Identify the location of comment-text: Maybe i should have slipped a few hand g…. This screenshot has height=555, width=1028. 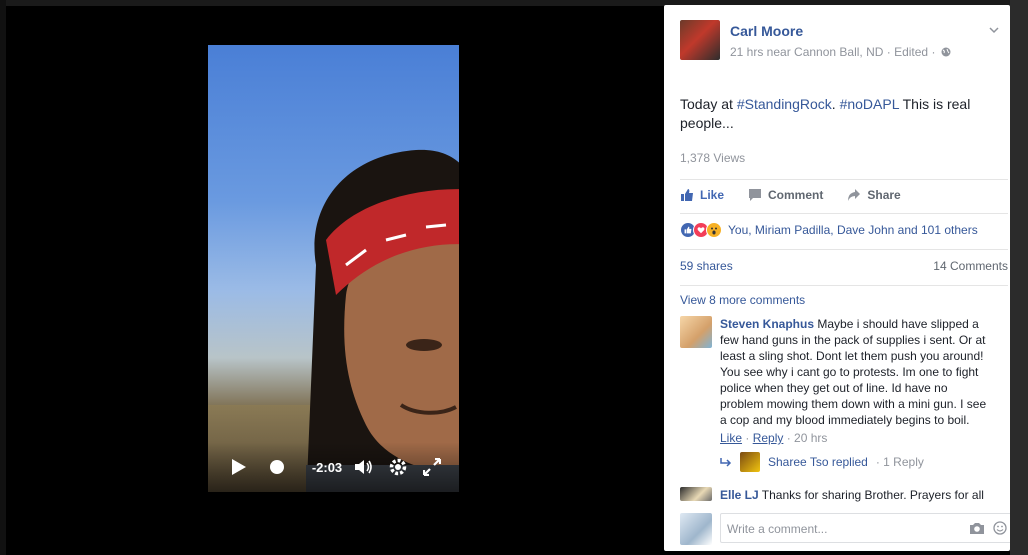
(853, 372).